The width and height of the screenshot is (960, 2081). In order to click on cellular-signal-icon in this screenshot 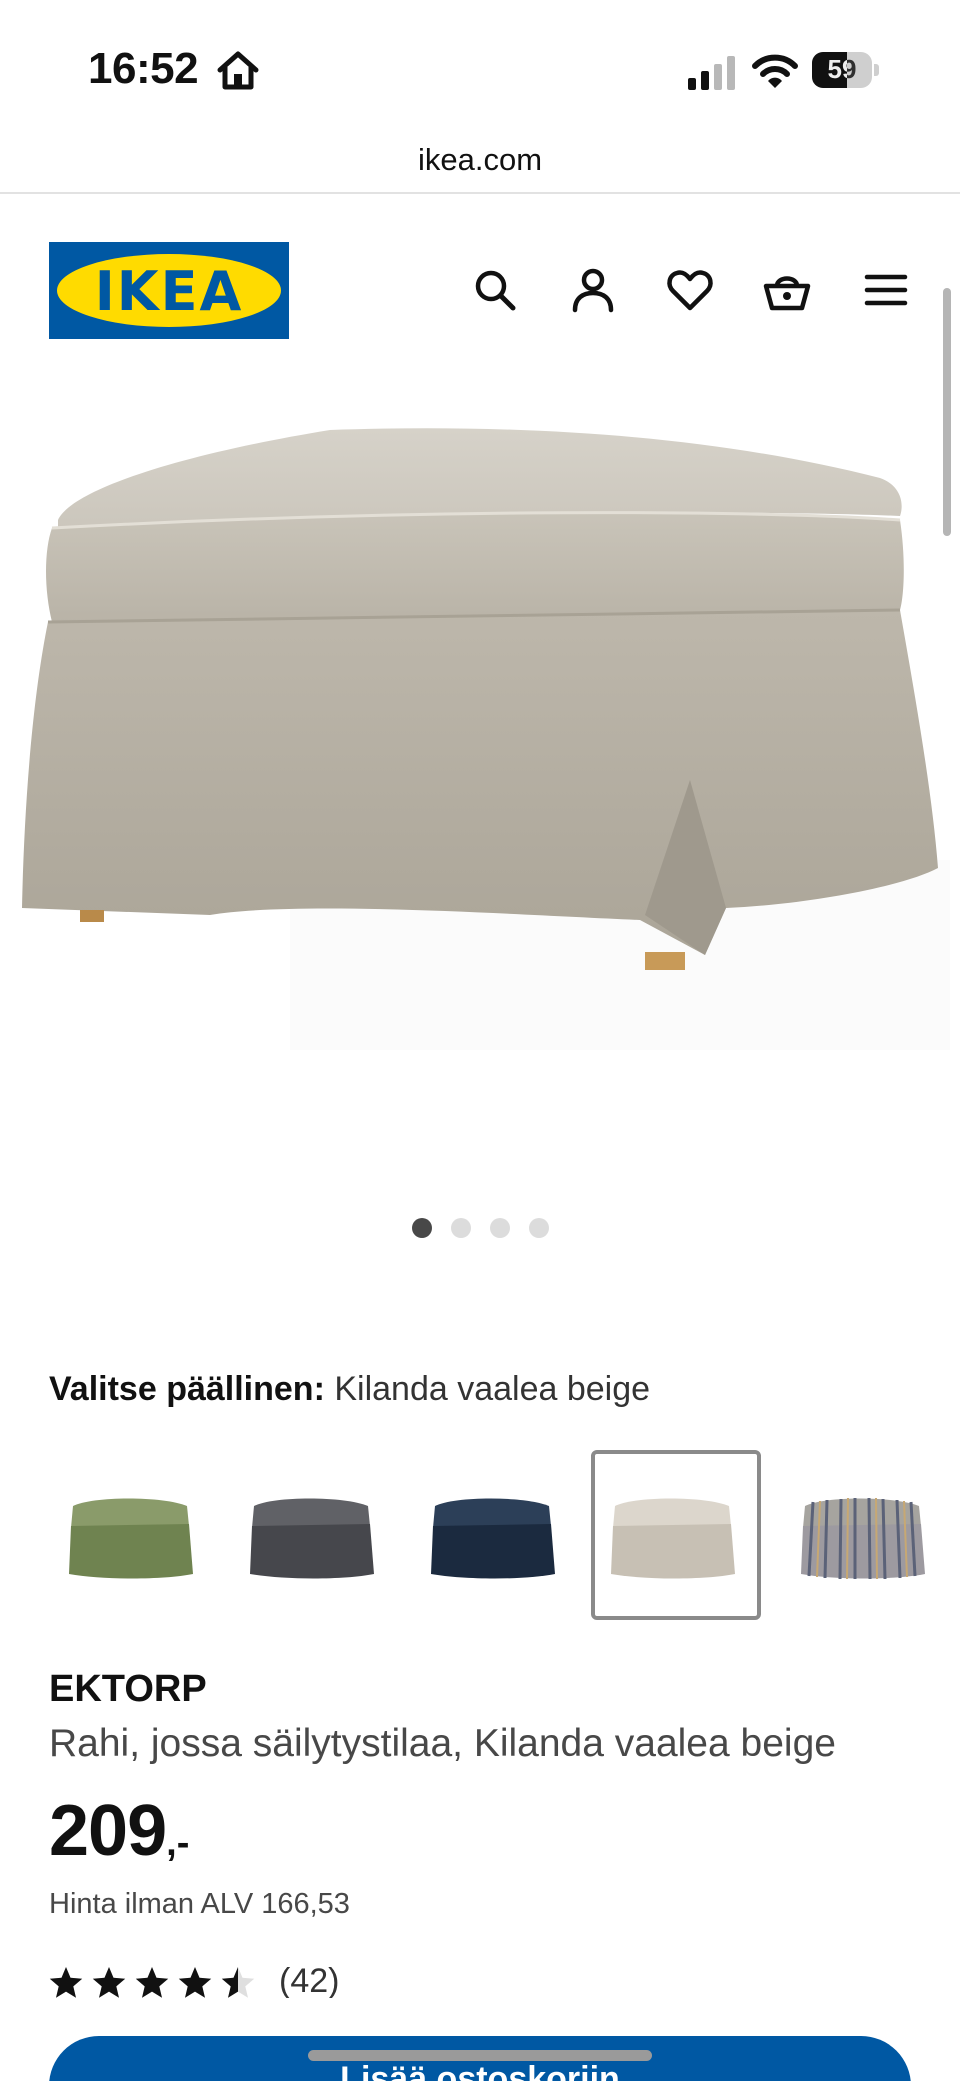, I will do `click(713, 73)`.